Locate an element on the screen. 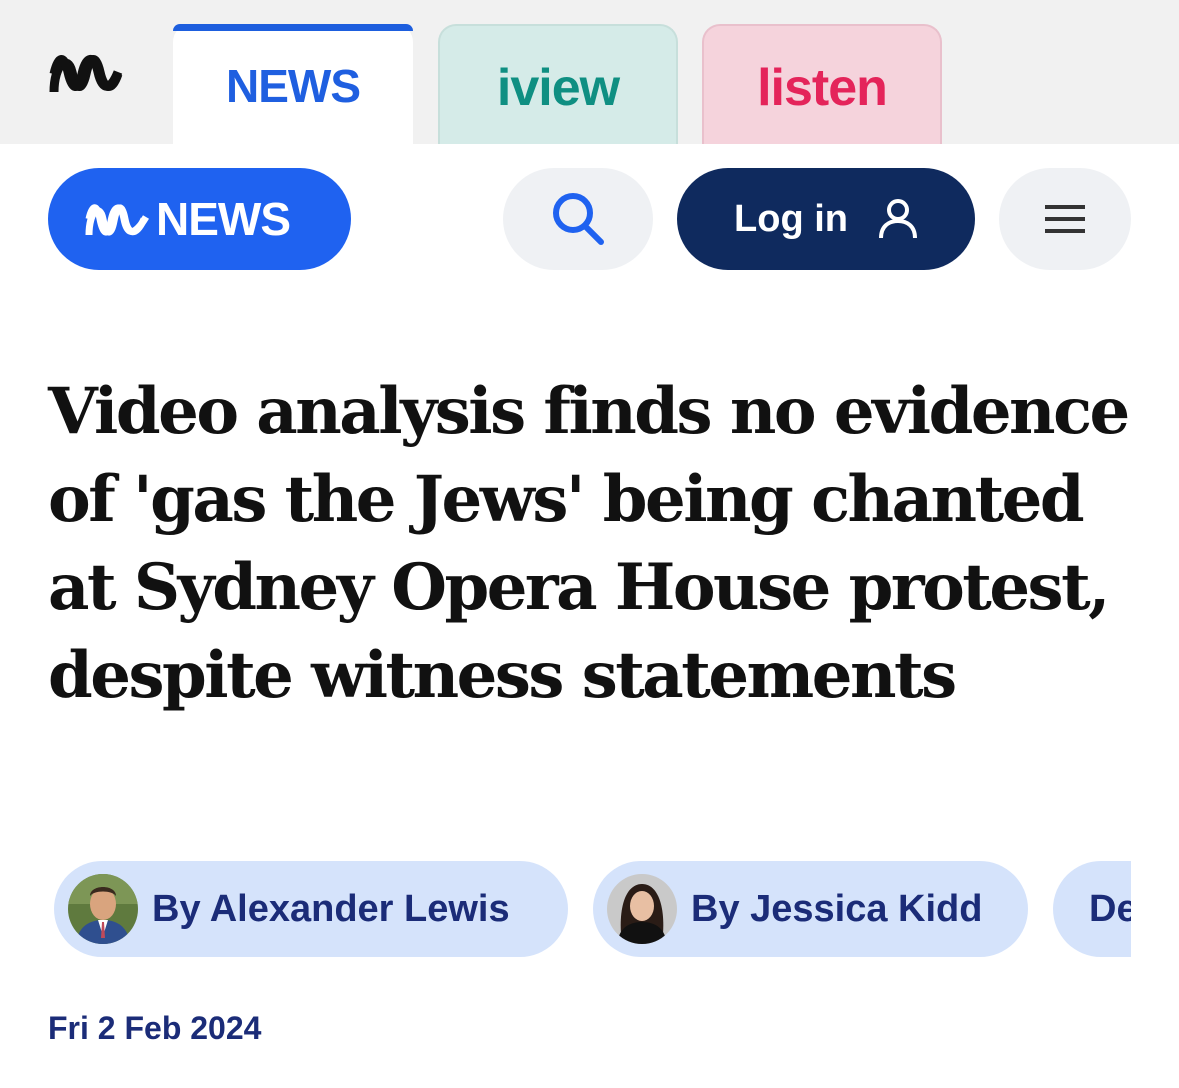 The height and width of the screenshot is (1088, 1179). tab-listen-label: listen is located at coordinates (822, 88).